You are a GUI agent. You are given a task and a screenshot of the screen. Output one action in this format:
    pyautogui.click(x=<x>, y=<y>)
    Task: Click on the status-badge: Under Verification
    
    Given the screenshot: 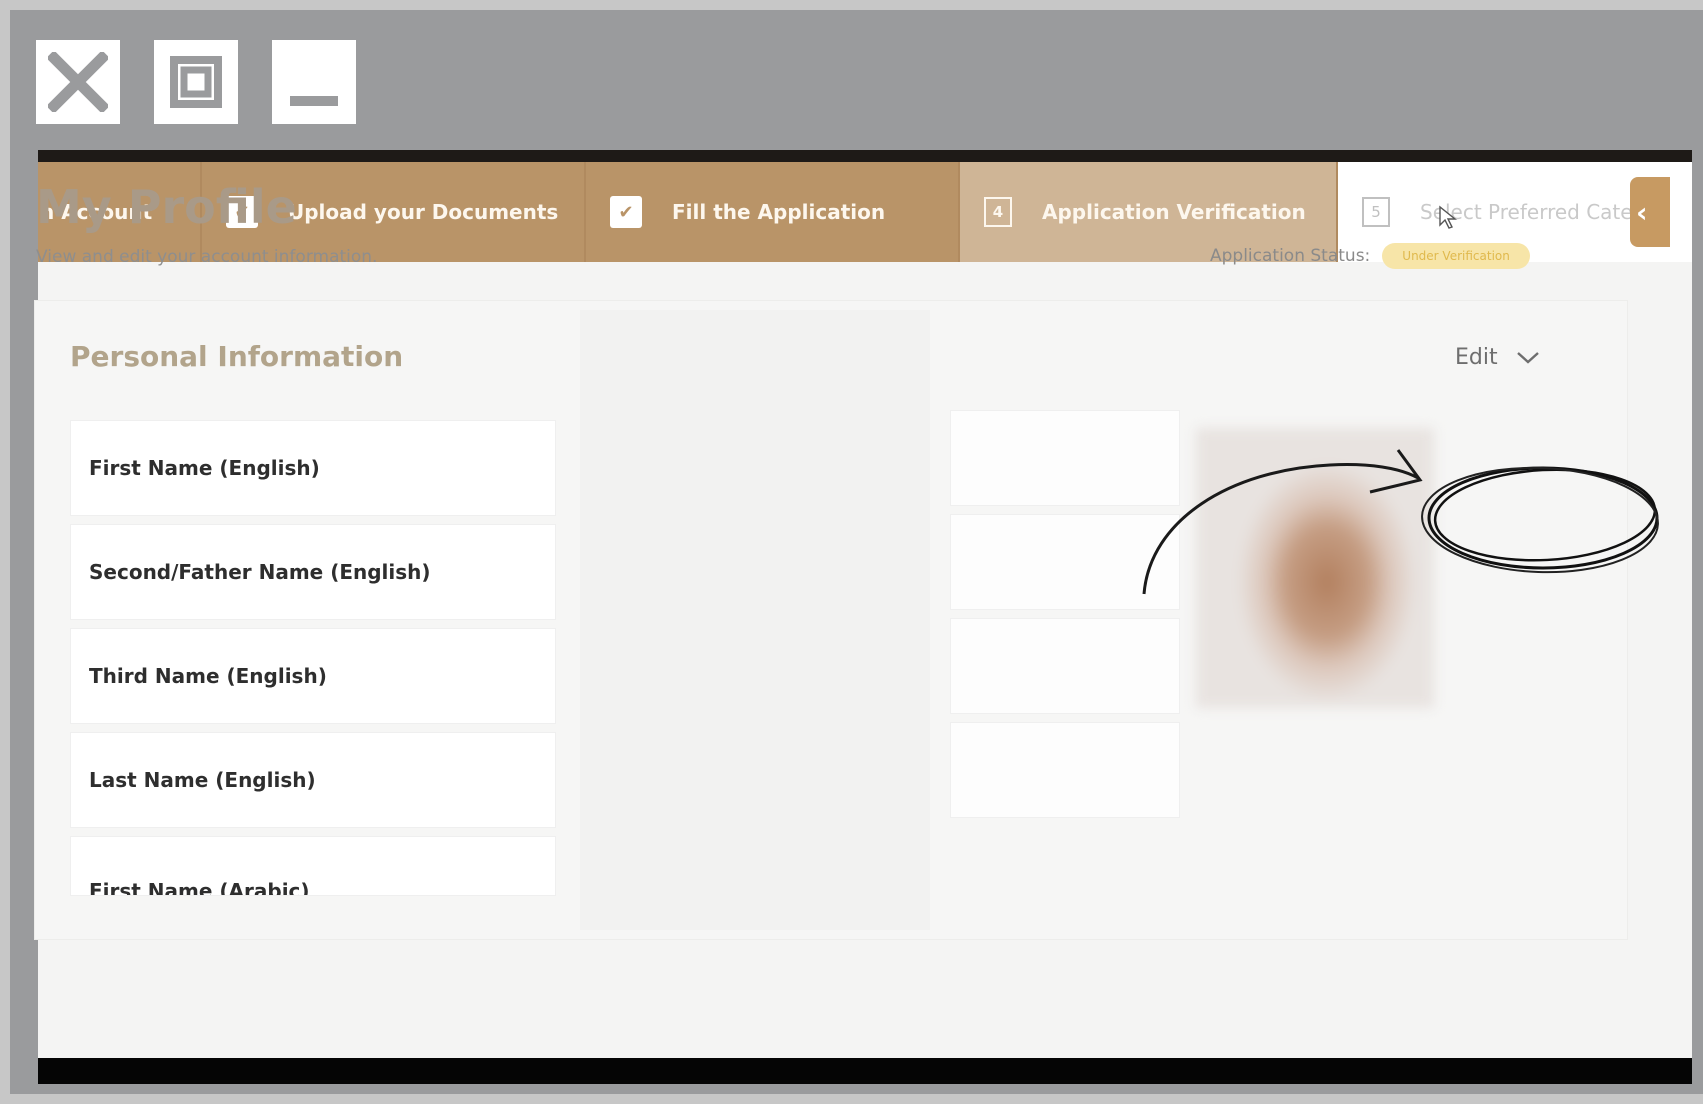 What is the action you would take?
    pyautogui.click(x=1456, y=256)
    